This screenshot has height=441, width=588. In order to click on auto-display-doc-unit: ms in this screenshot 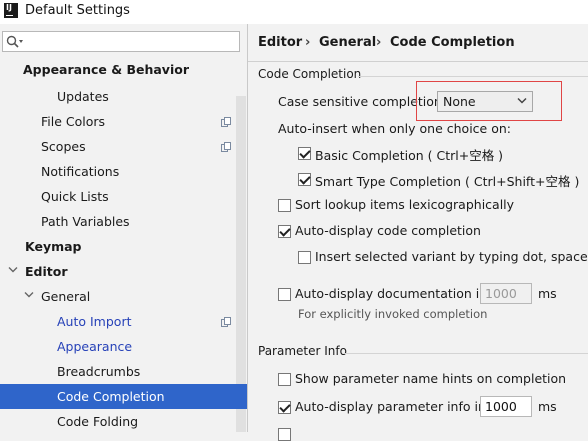, I will do `click(547, 293)`.